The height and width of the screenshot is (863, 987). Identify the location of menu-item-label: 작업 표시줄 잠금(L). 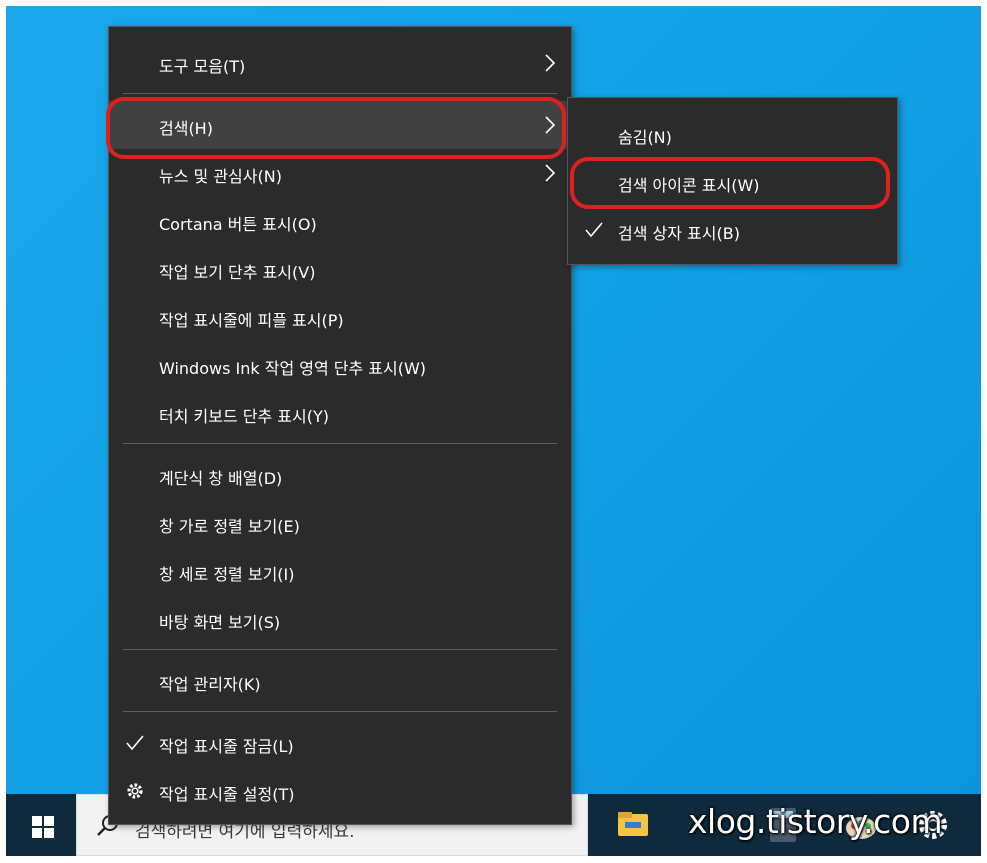
(226, 746).